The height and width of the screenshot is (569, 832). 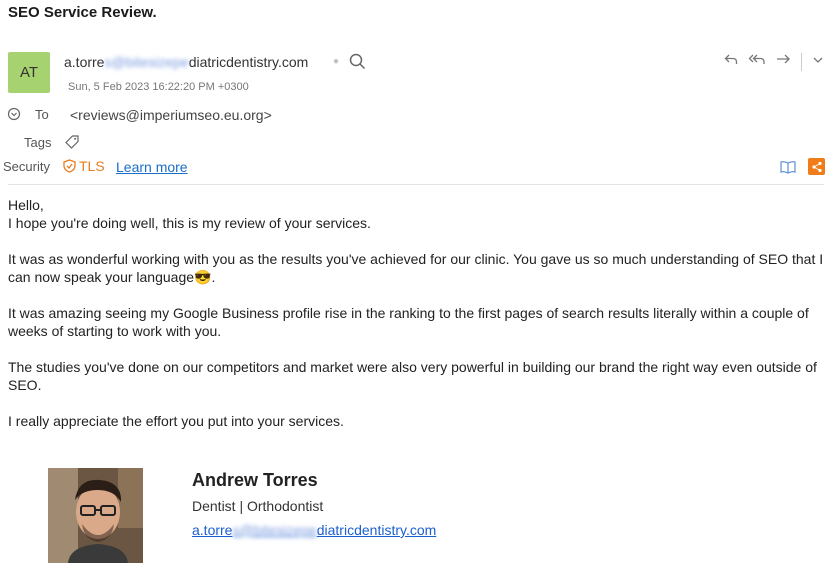 What do you see at coordinates (416, 184) in the screenshot?
I see `header-divider` at bounding box center [416, 184].